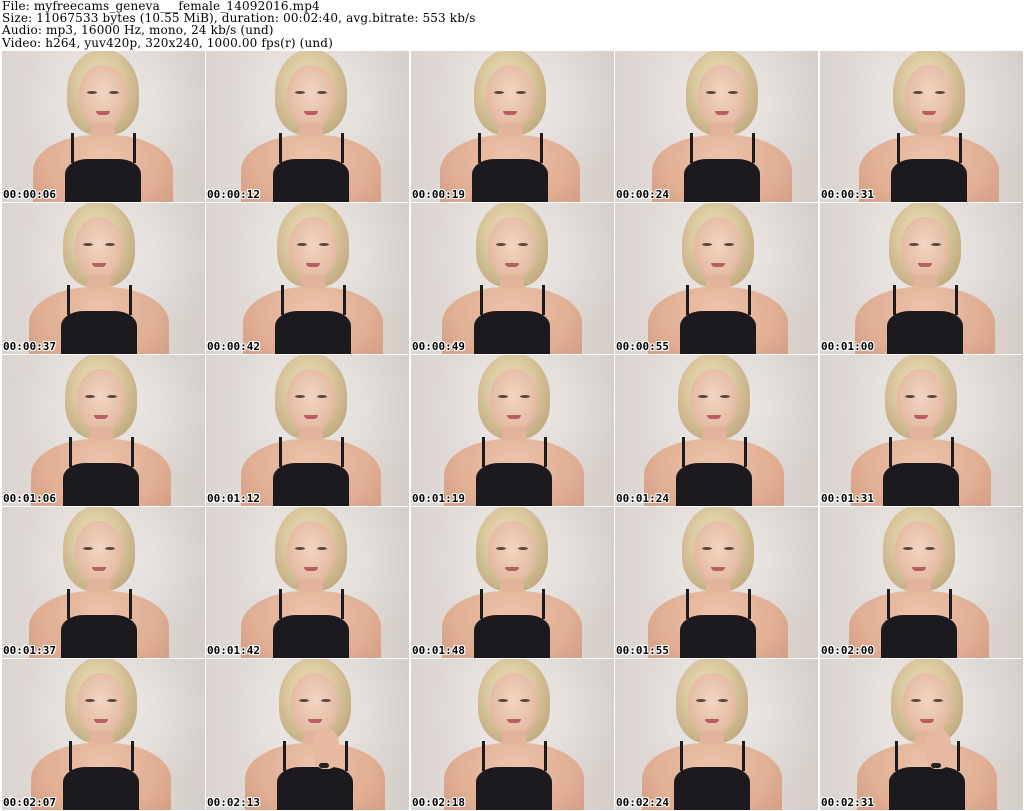  What do you see at coordinates (642, 650) in the screenshot?
I see `thumbnail-timestamp: 00:01:55` at bounding box center [642, 650].